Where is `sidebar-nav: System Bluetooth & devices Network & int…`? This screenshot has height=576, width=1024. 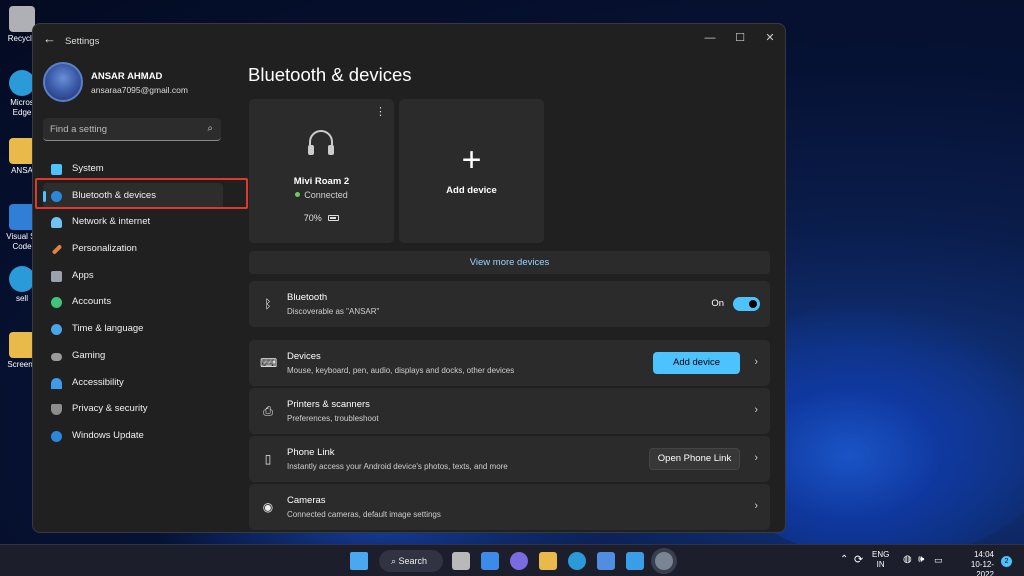
sidebar-nav: System Bluetooth & devices Network & int… is located at coordinates (133, 303).